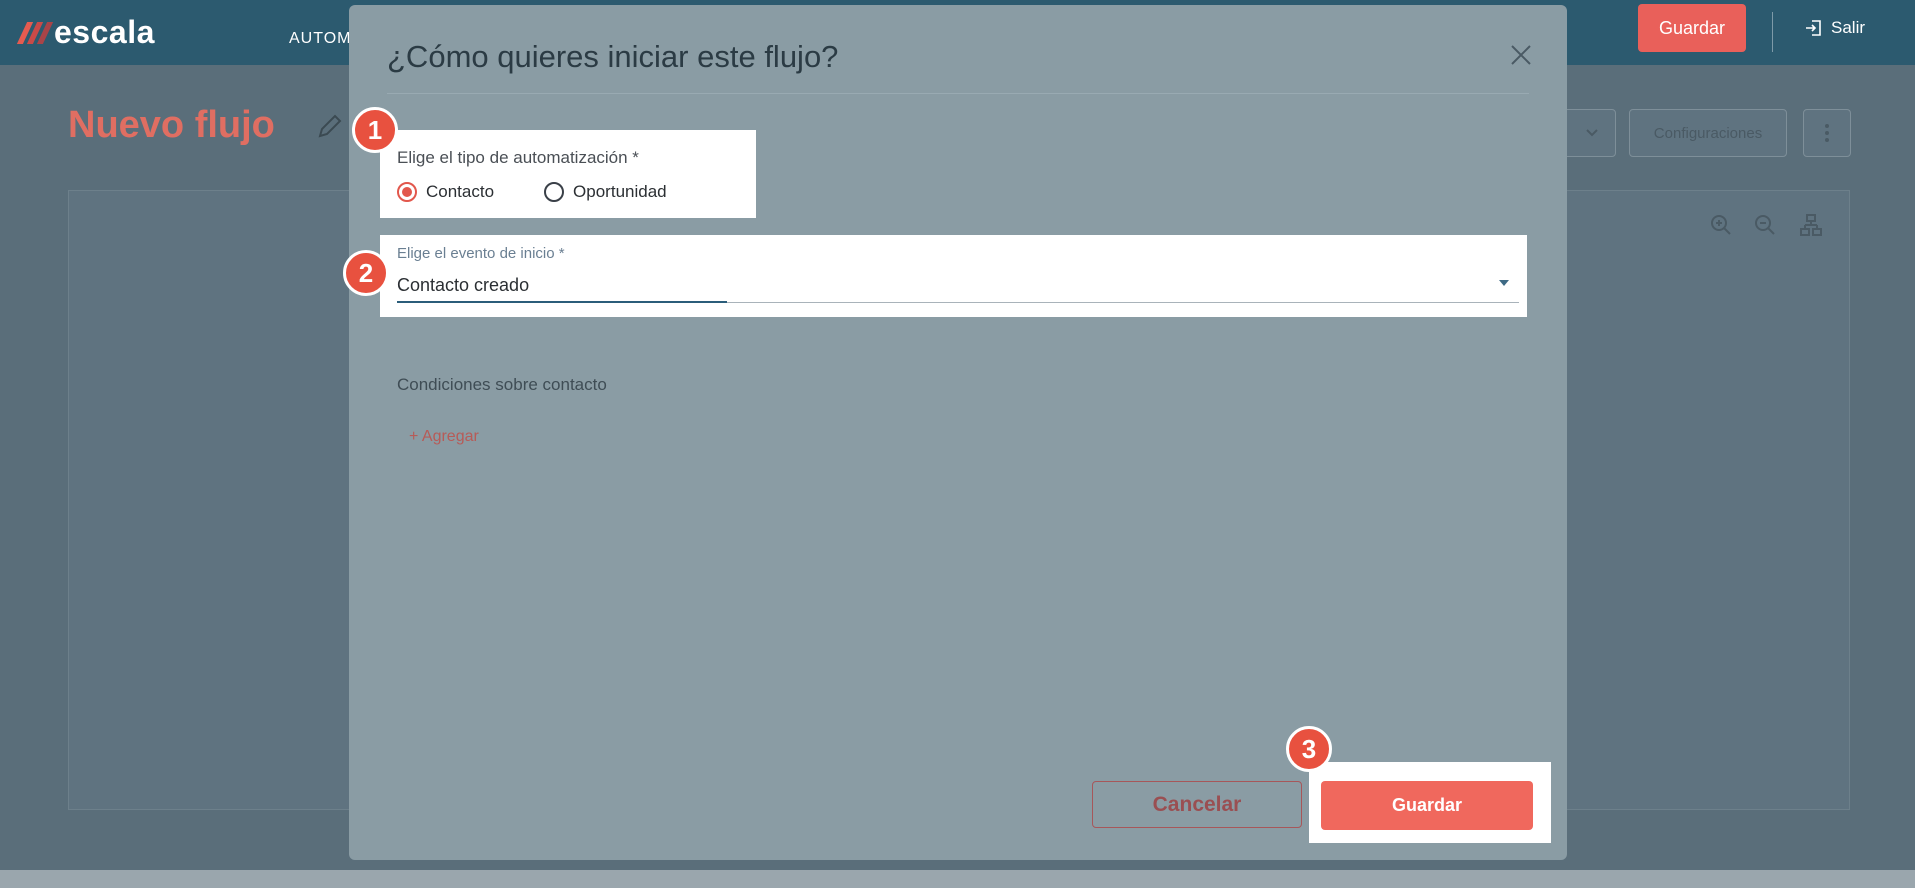 The image size is (1915, 888). I want to click on logo-text: escala, so click(104, 32).